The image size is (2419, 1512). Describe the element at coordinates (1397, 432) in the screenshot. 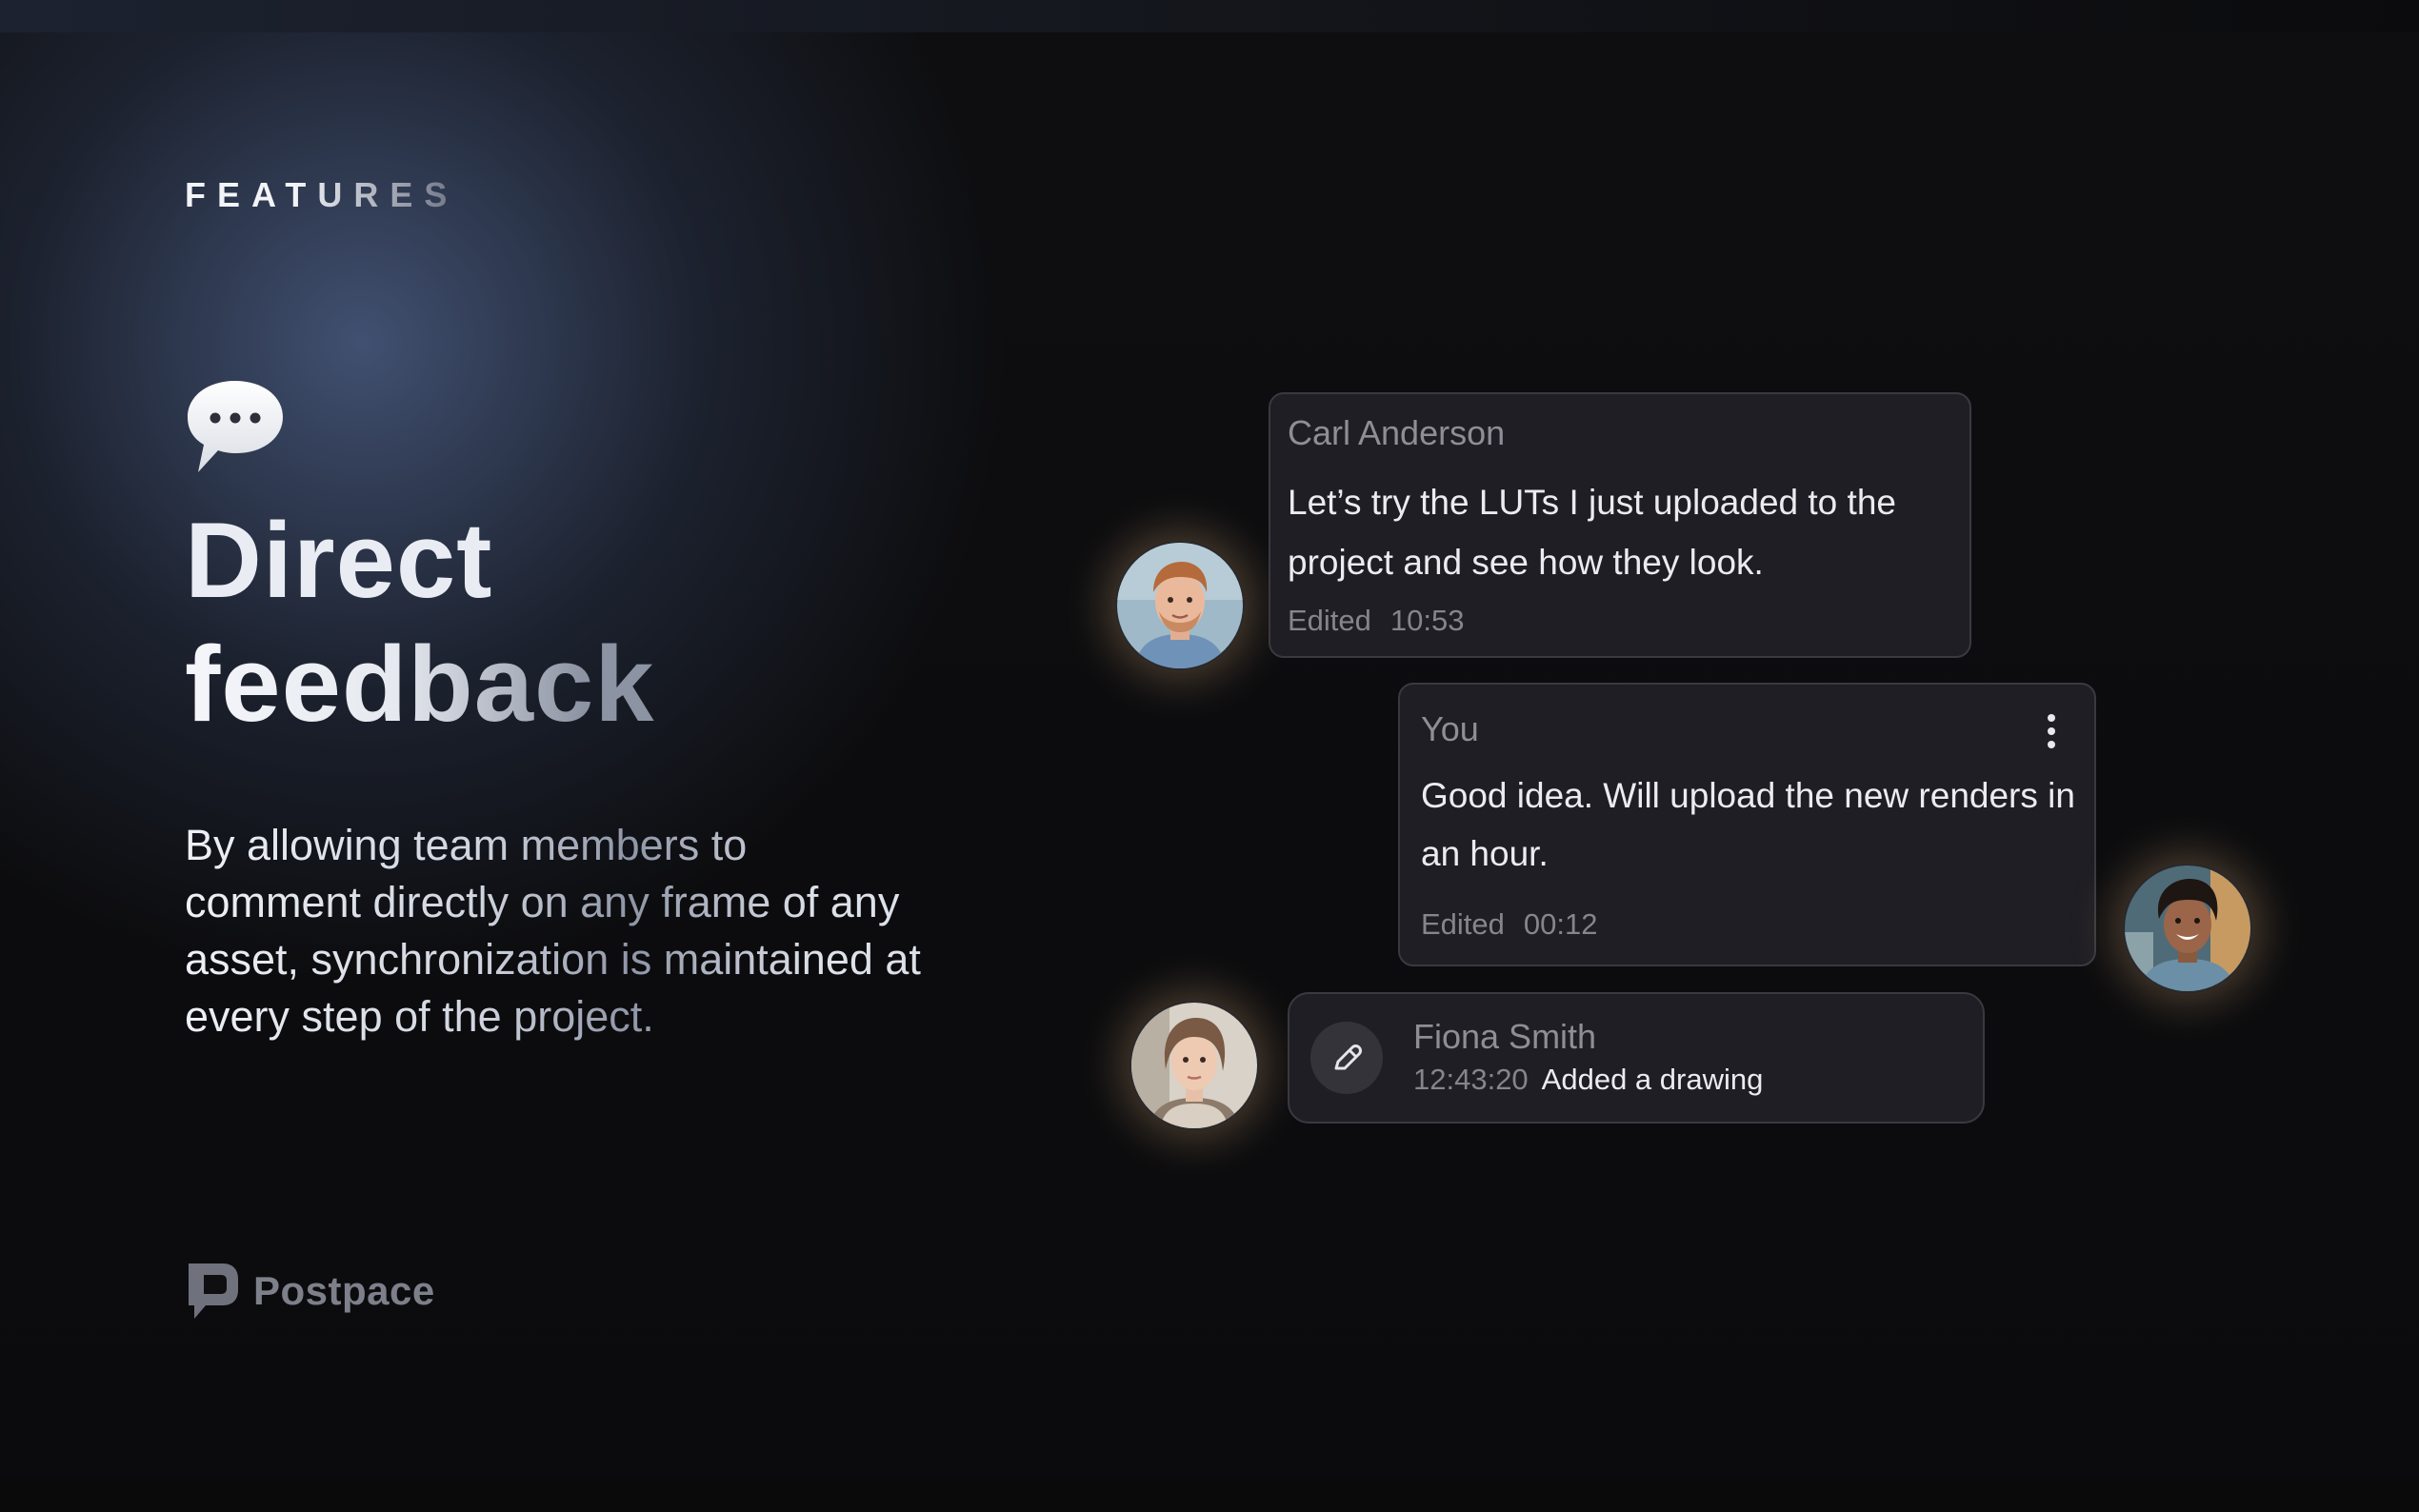

I see `comment-author: Carl Anderson` at that location.